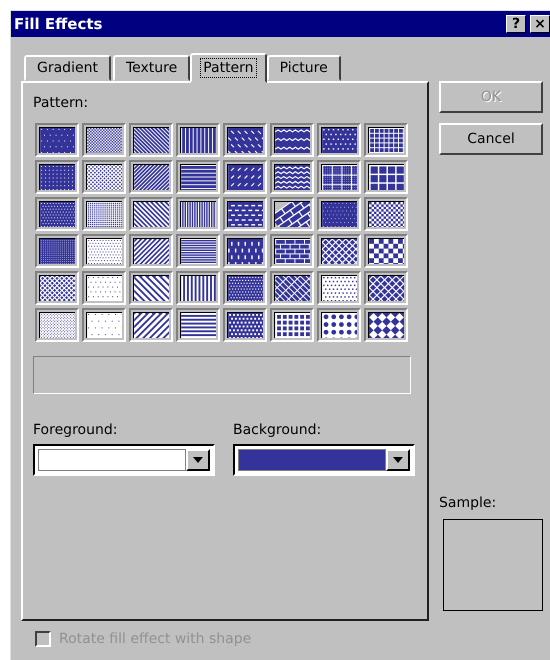 This screenshot has width=550, height=660. Describe the element at coordinates (491, 139) in the screenshot. I see `cancel-button: Cancel` at that location.